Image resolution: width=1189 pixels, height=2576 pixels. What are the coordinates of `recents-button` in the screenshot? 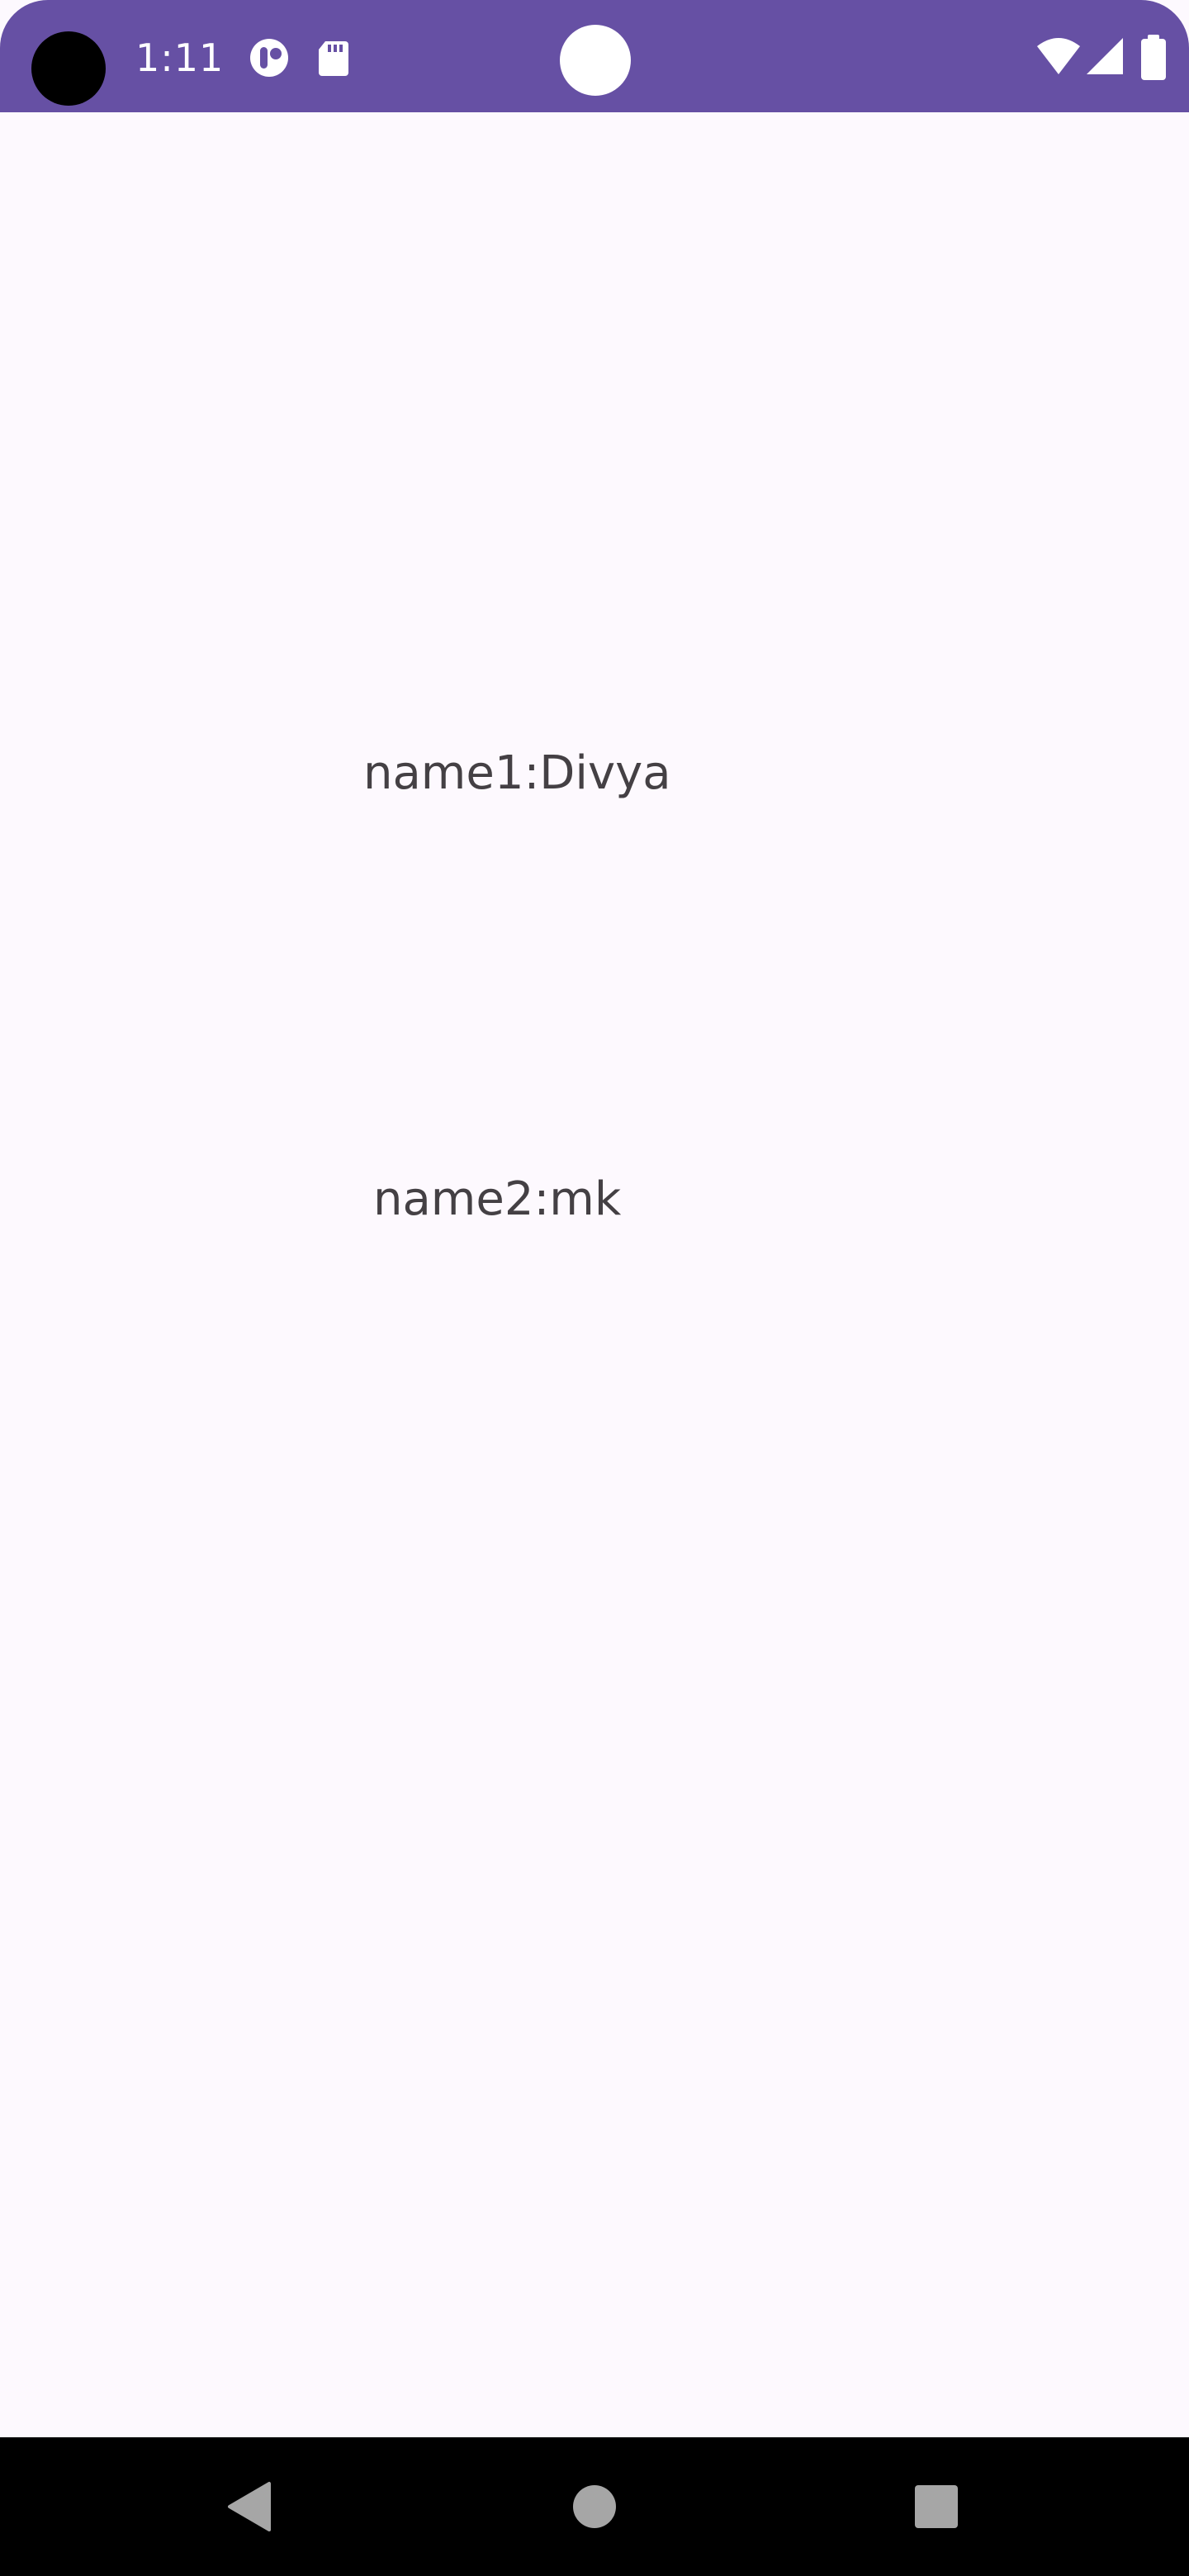 It's located at (936, 2506).